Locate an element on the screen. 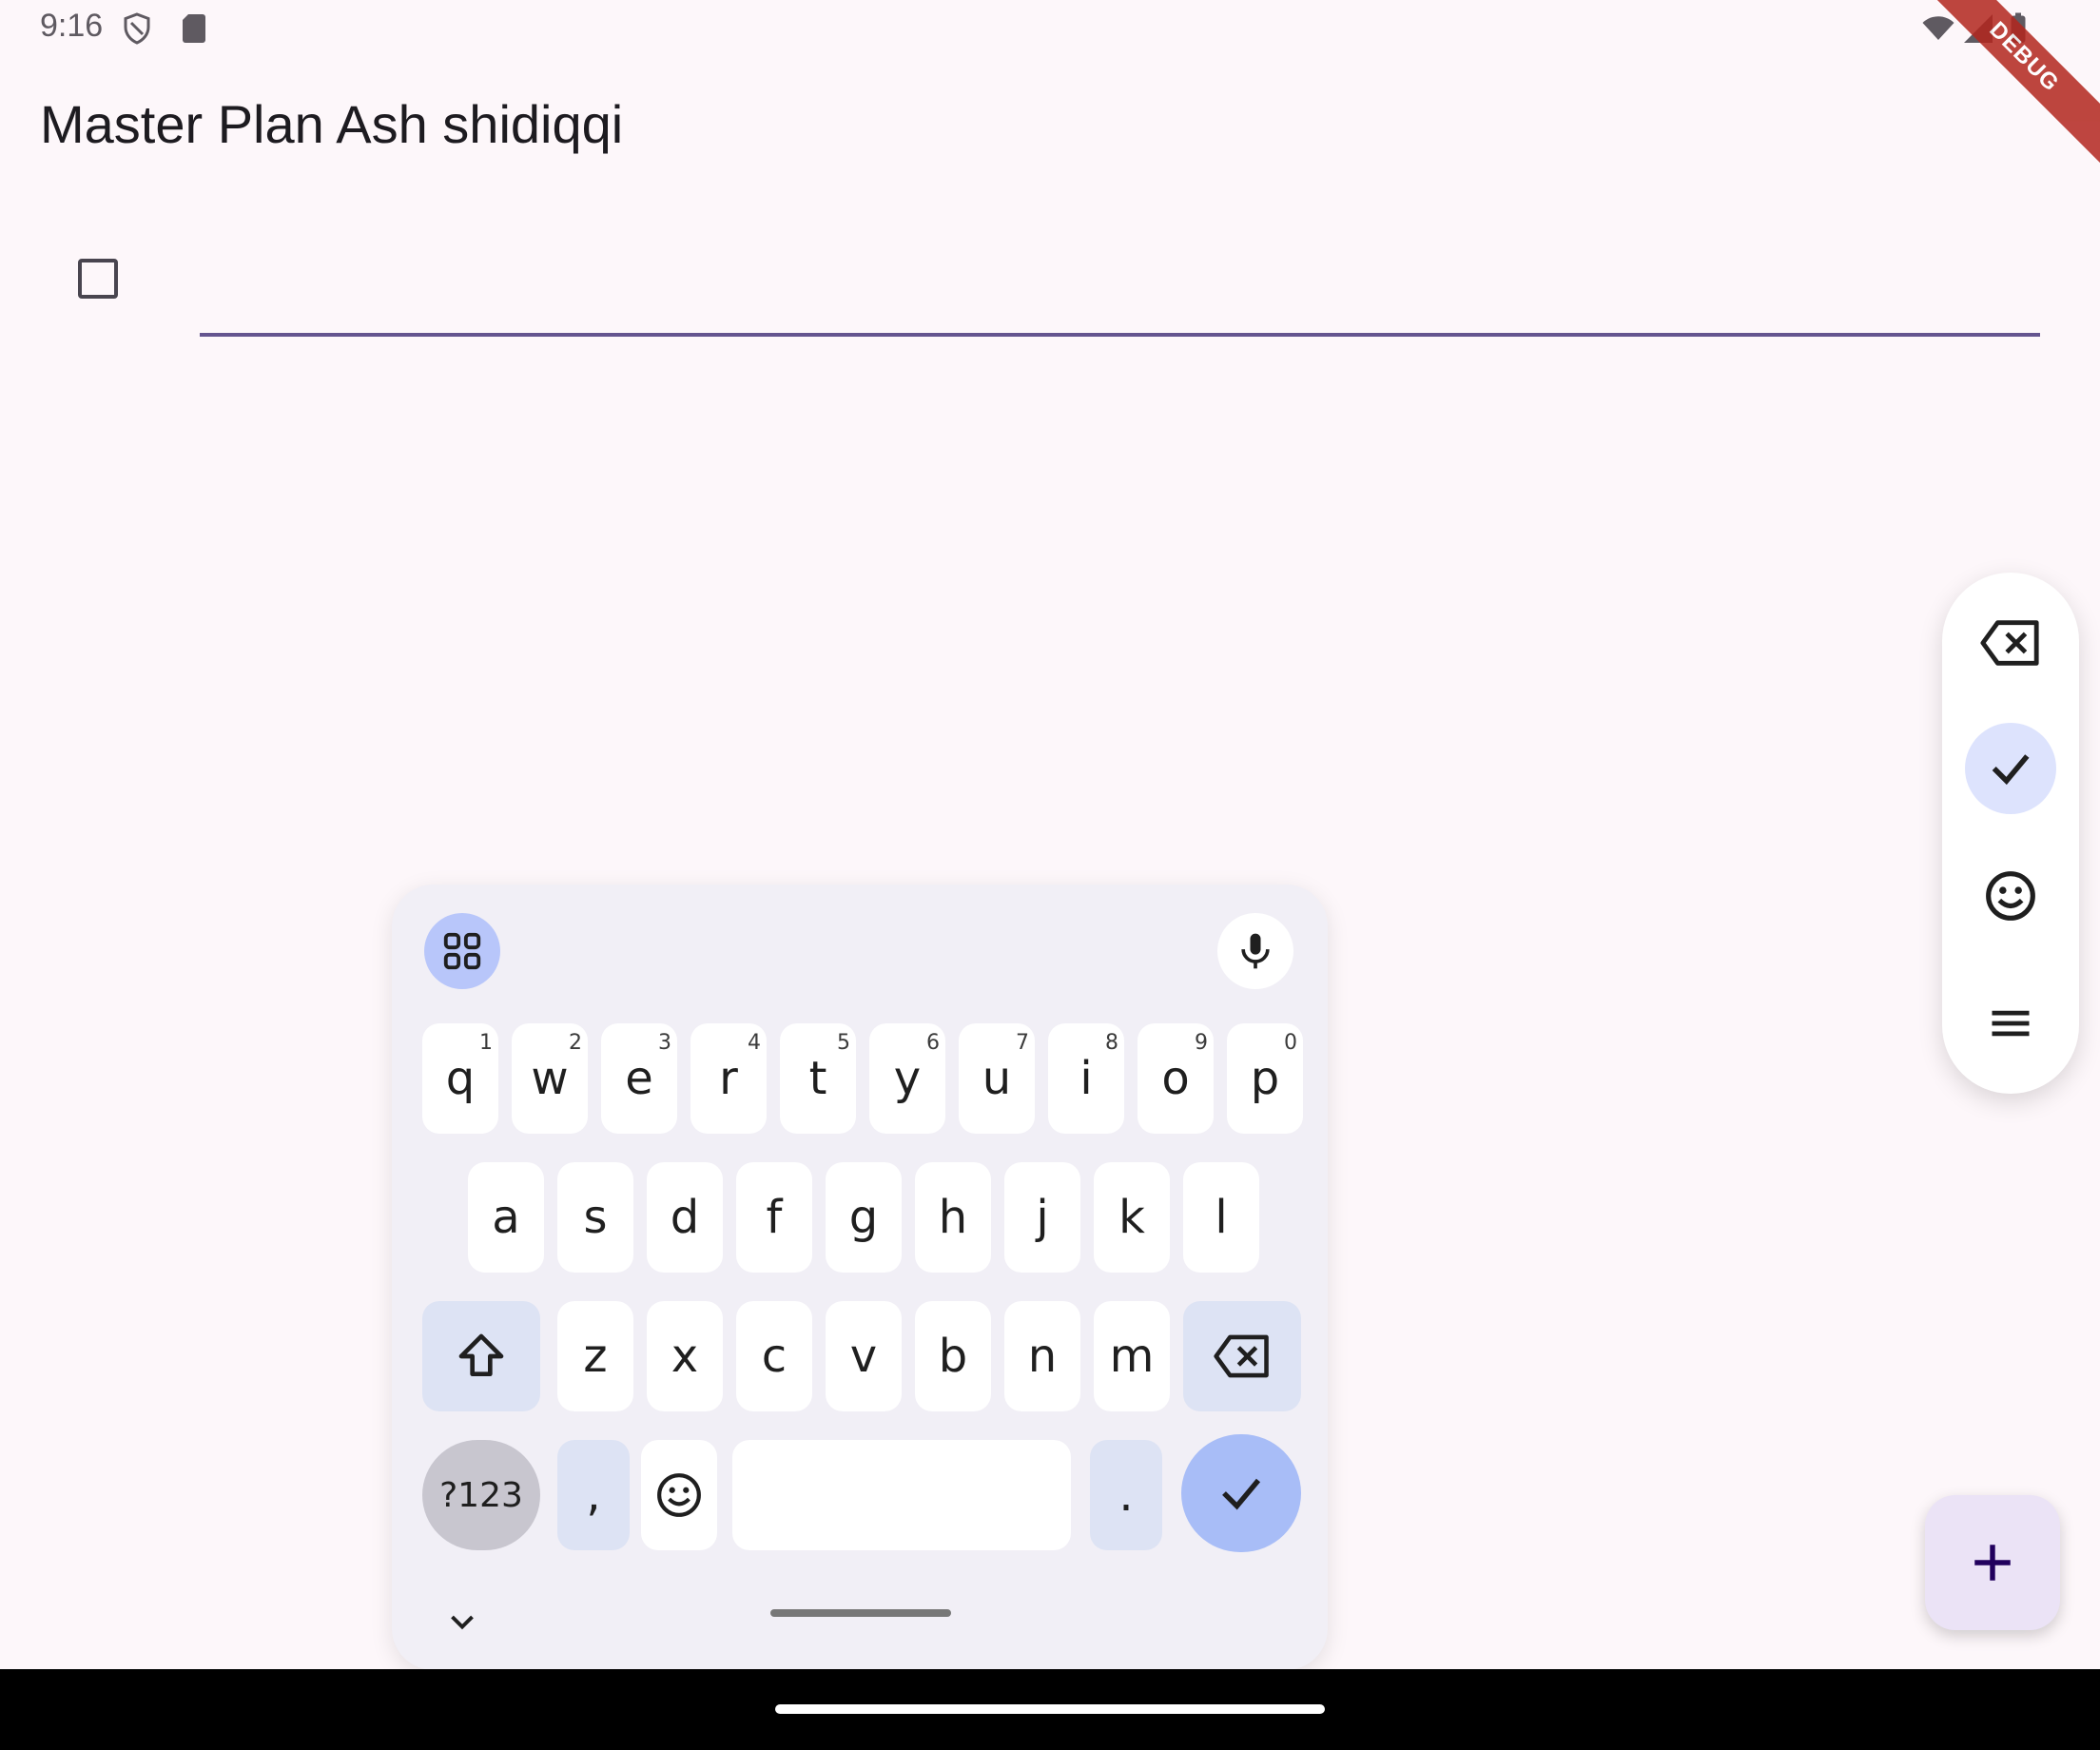 The height and width of the screenshot is (1750, 2100). status-bar: 9:16 is located at coordinates (1050, 29).